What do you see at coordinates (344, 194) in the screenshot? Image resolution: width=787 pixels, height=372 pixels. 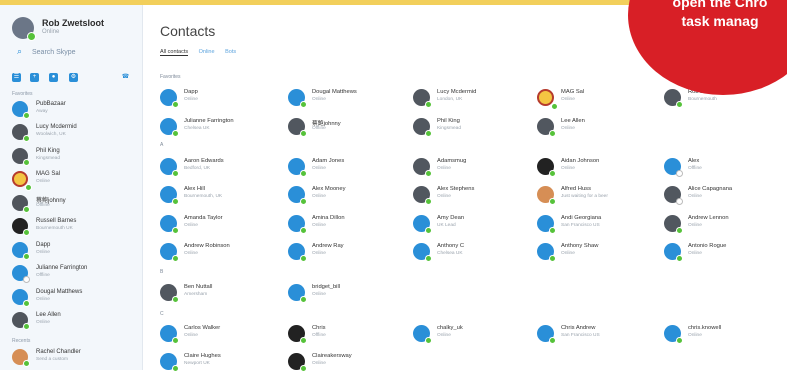 I see `contact-card: Alex Mooney Online` at bounding box center [344, 194].